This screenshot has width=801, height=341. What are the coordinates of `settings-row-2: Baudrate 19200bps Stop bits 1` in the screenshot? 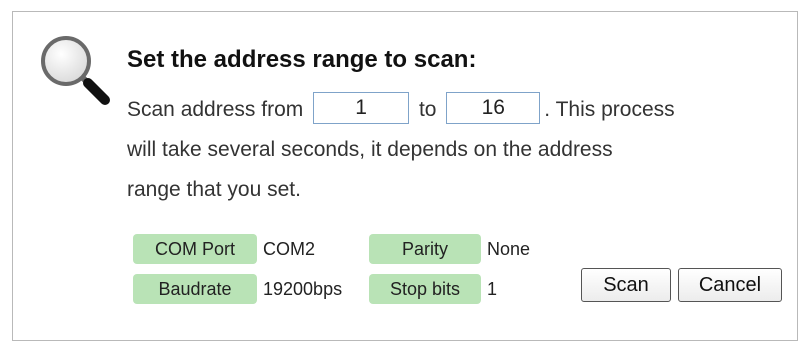 It's located at (331, 289).